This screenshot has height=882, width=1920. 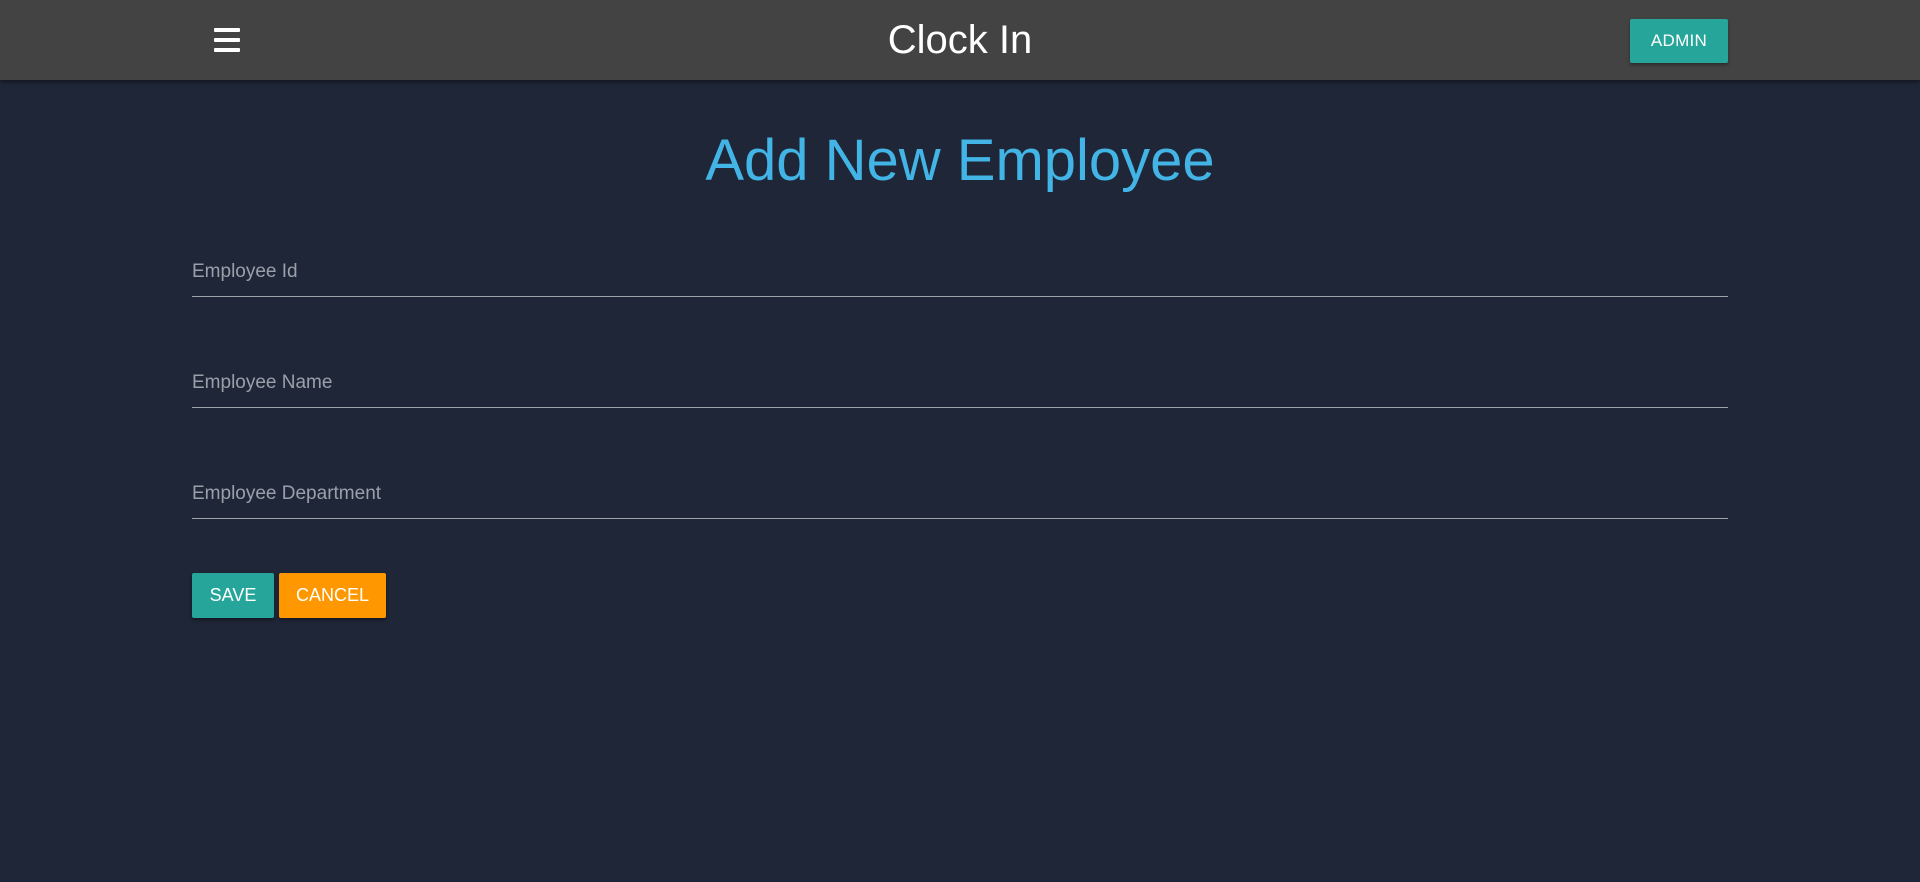 What do you see at coordinates (960, 40) in the screenshot?
I see `top-app-bar: Clock In ADMIN` at bounding box center [960, 40].